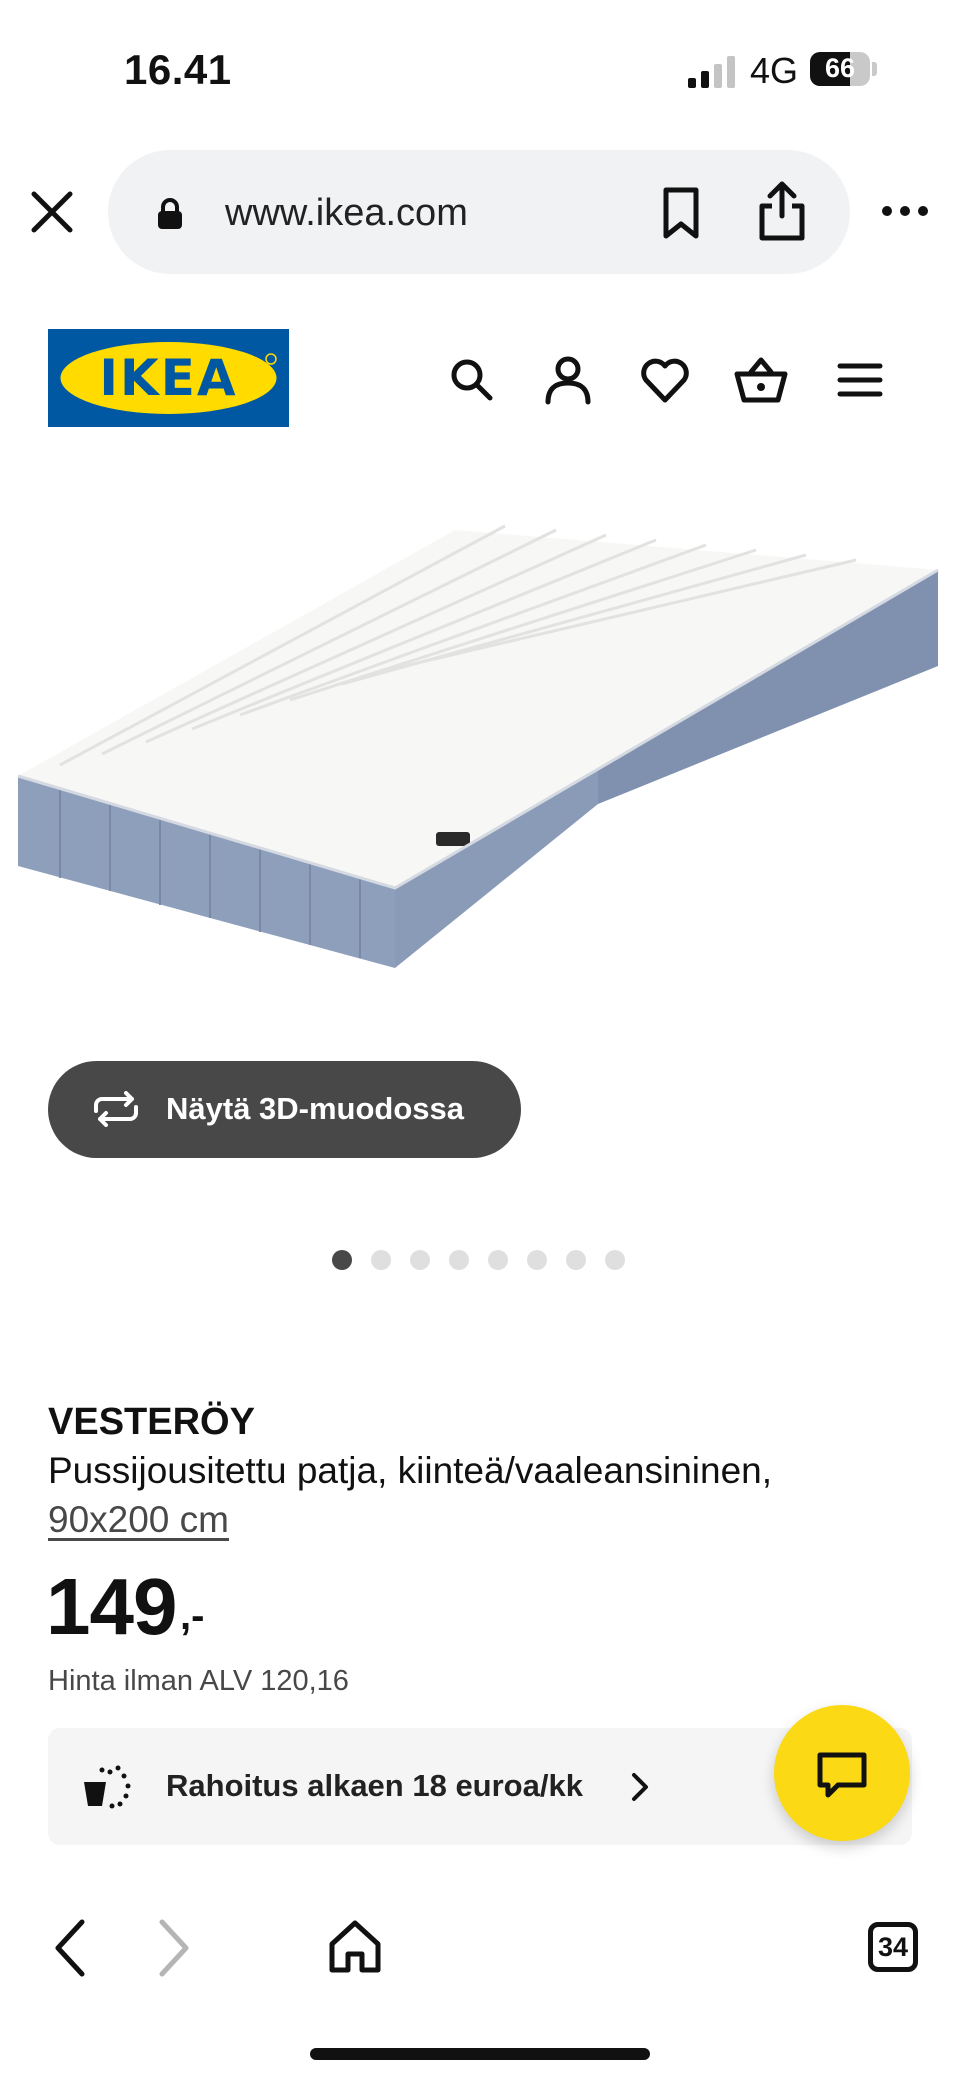 This screenshot has height=2081, width=960. I want to click on price-without-vat: Hinta ilman ALV 120,16, so click(198, 1681).